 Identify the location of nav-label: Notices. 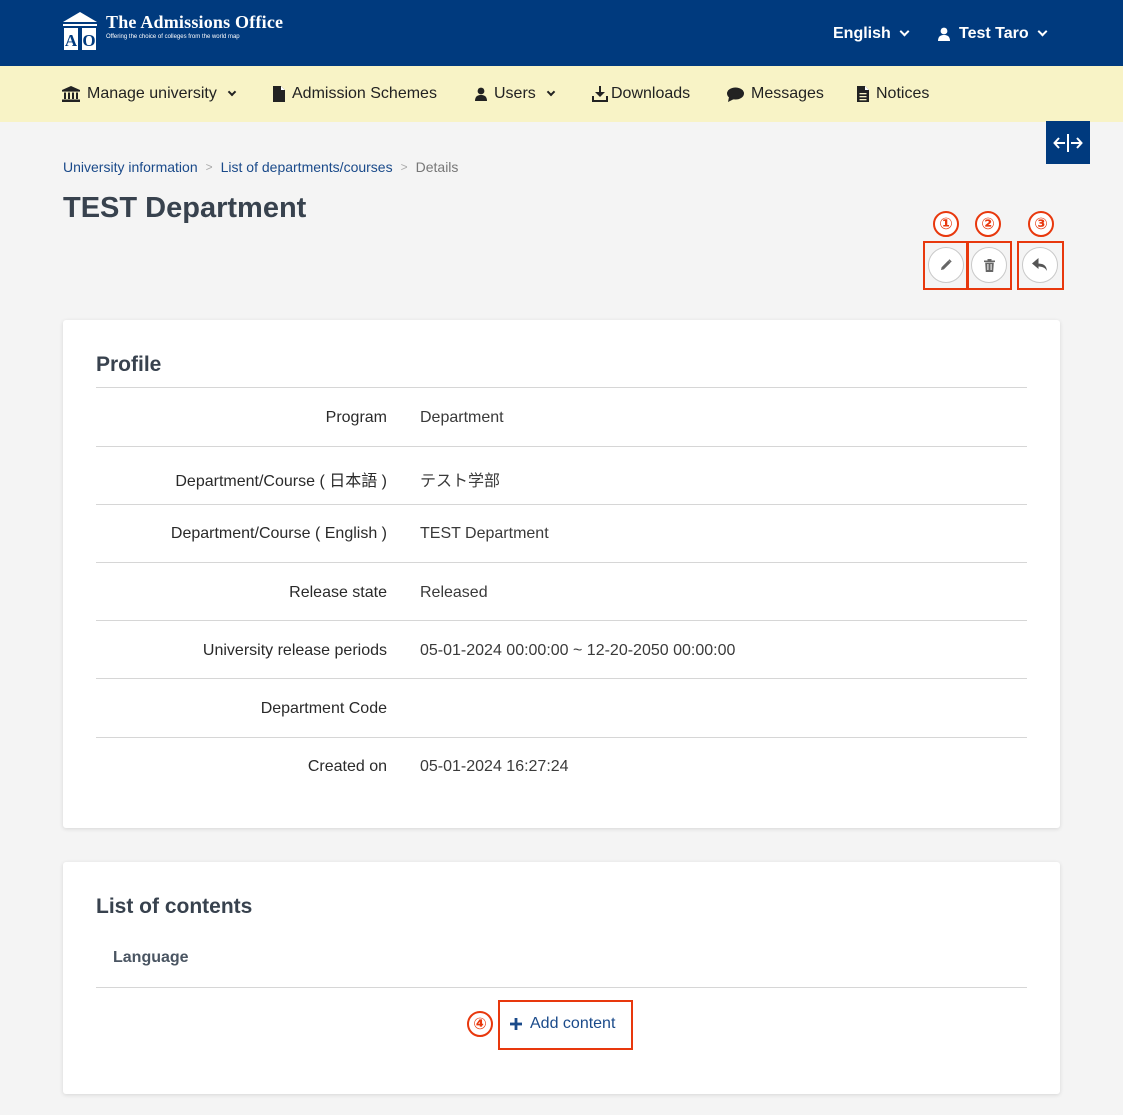
(903, 93).